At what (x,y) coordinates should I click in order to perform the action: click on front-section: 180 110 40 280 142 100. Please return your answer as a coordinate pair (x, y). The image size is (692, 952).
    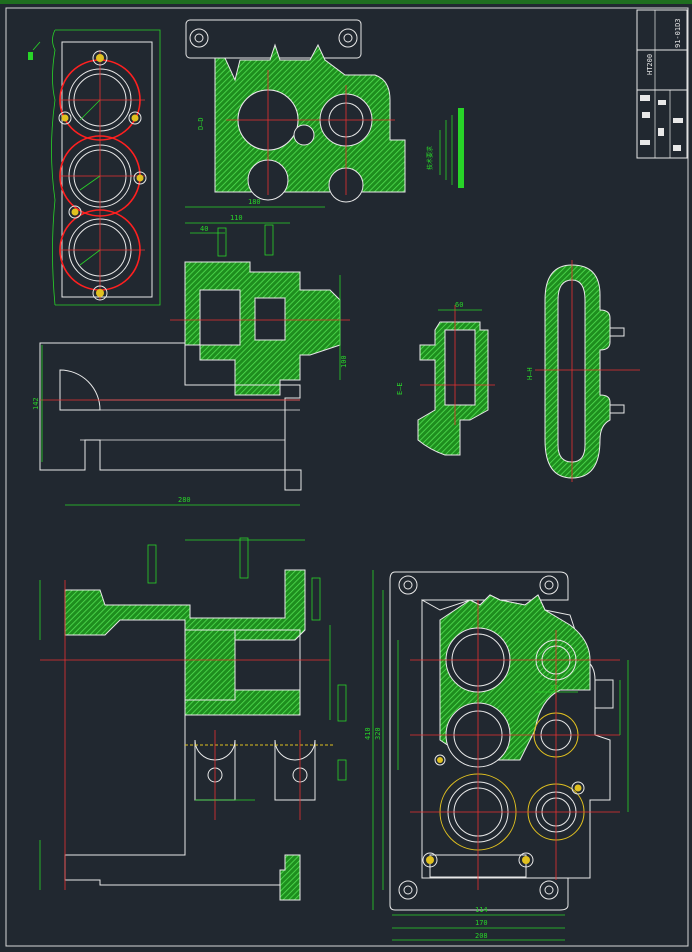
    Looking at the image, I should click on (191, 352).